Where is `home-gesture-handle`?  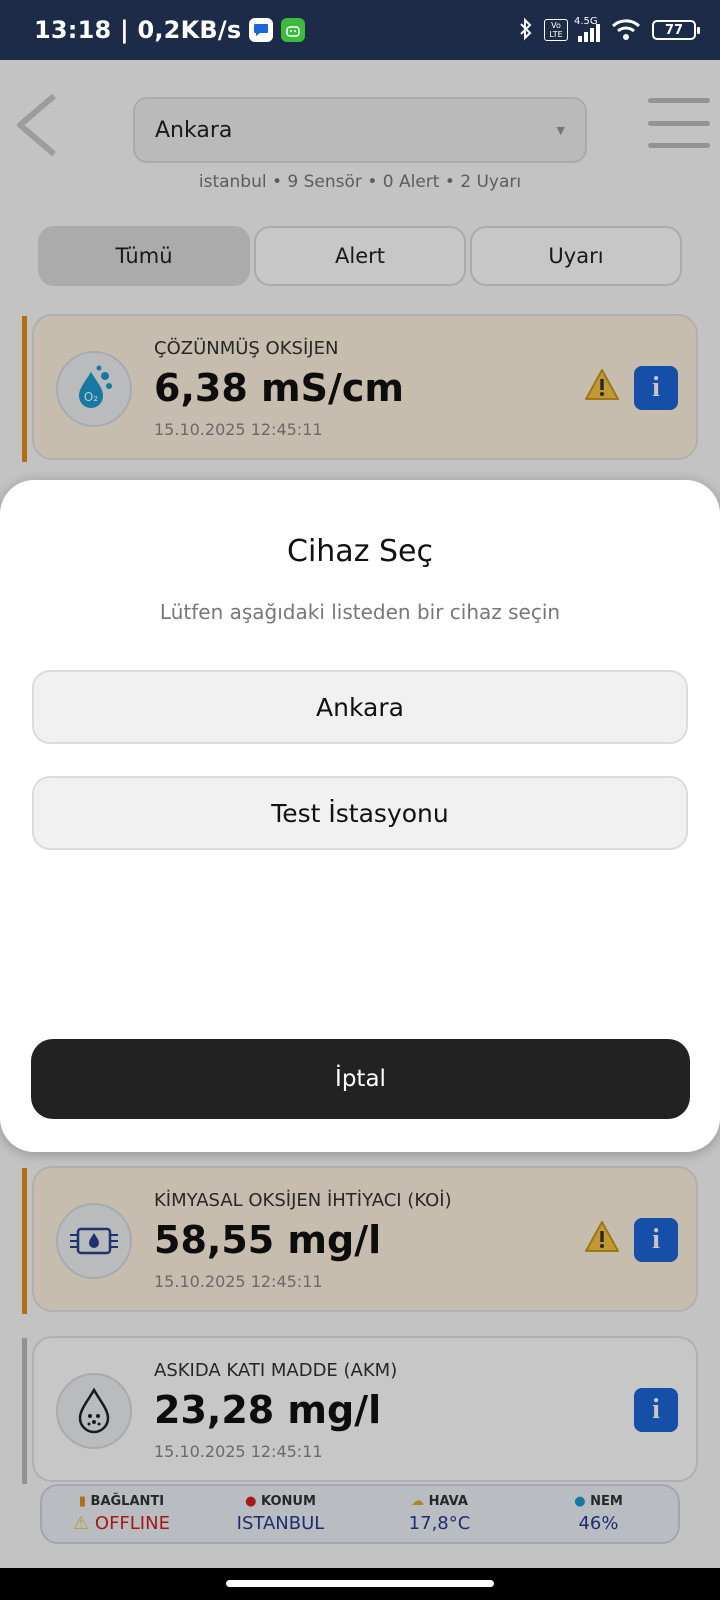 home-gesture-handle is located at coordinates (360, 1583).